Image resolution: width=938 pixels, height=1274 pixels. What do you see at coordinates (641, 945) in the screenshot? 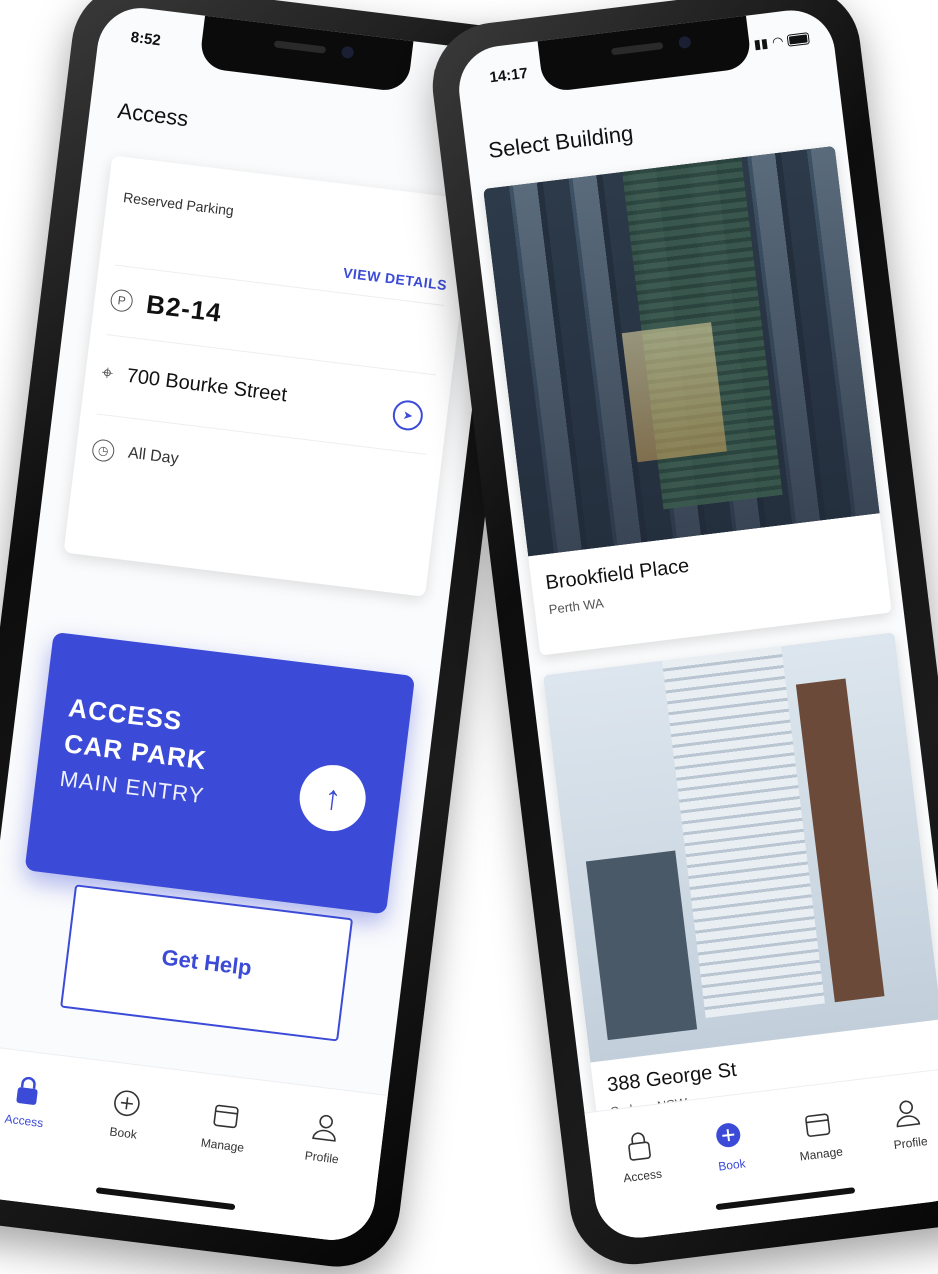
I see `building-photo-left` at bounding box center [641, 945].